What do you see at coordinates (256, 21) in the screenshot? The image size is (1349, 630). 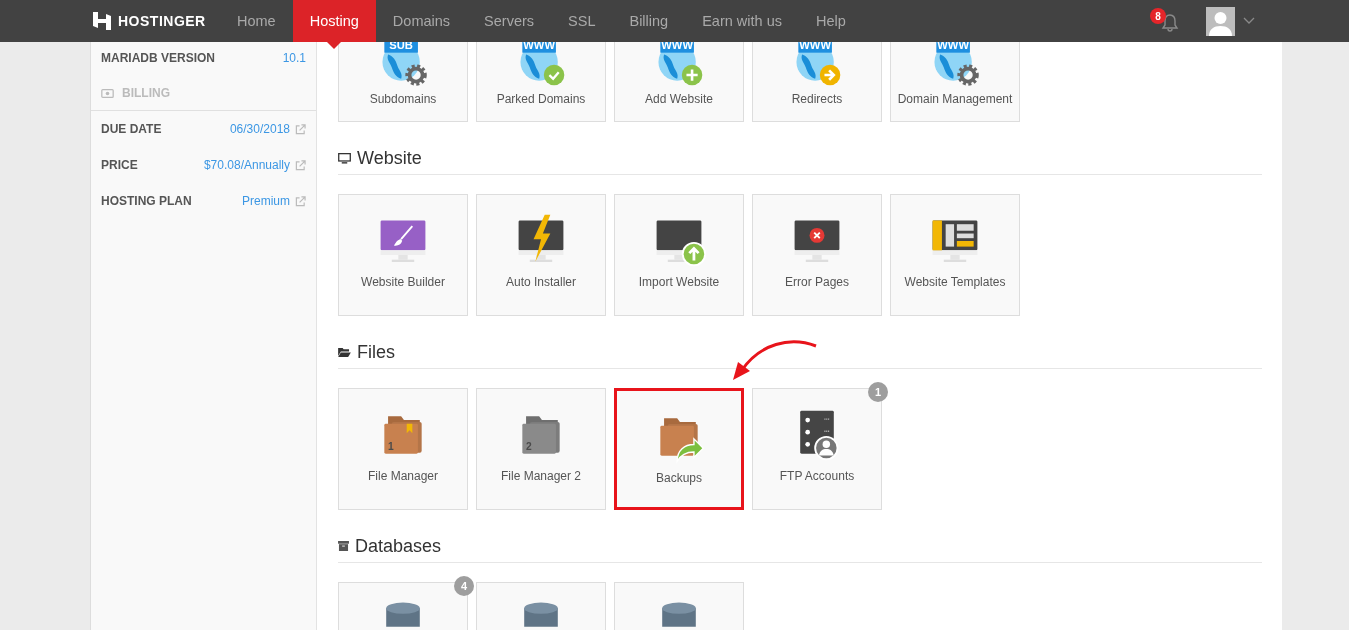 I see `nav-tab: Home` at bounding box center [256, 21].